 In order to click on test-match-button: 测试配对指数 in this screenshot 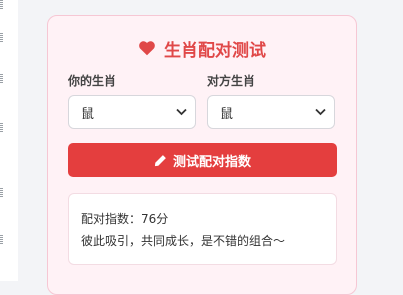, I will do `click(202, 160)`.